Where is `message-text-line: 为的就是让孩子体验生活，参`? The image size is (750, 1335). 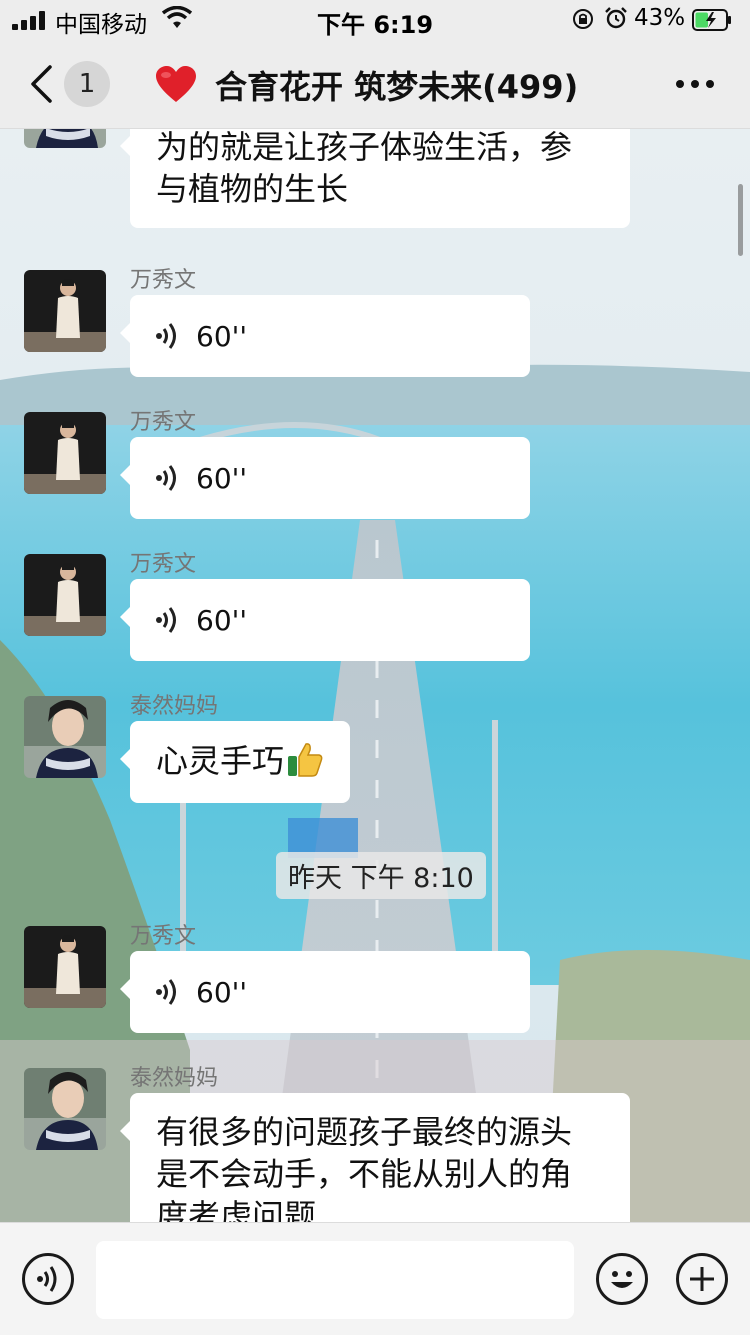
message-text-line: 为的就是让孩子体验生活，参 is located at coordinates (364, 147).